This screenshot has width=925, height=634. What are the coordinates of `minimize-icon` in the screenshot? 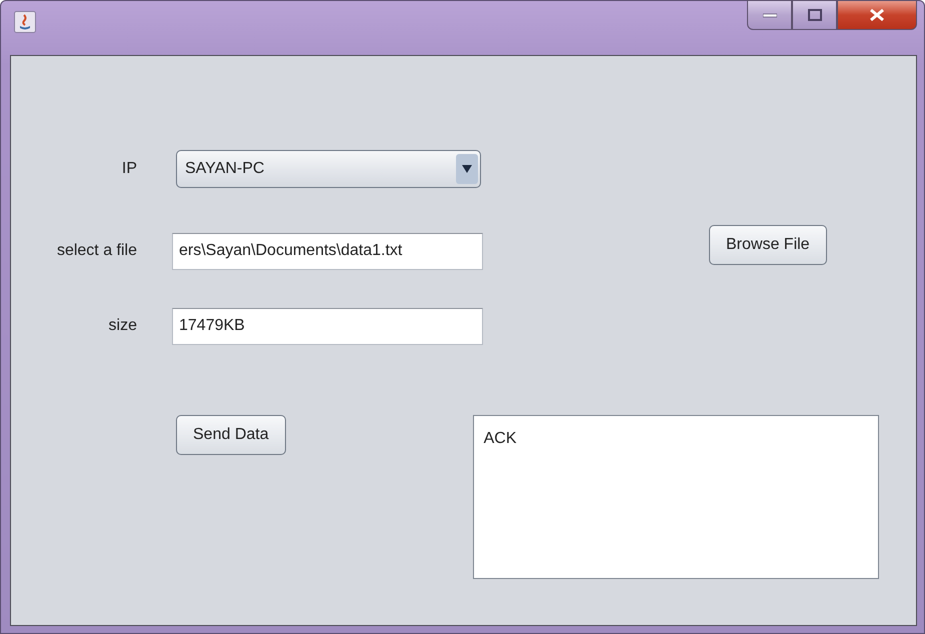 It's located at (769, 15).